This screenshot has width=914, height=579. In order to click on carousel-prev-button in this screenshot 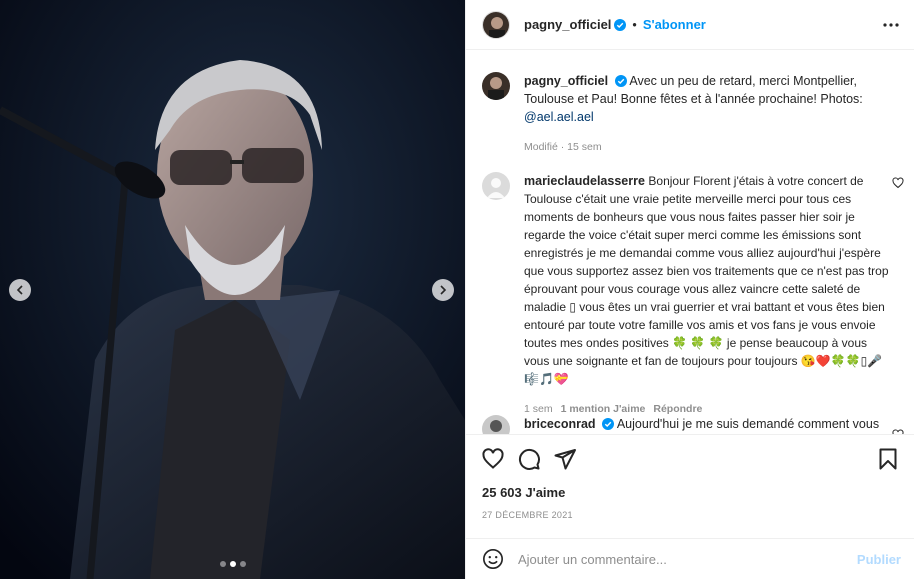, I will do `click(20, 290)`.